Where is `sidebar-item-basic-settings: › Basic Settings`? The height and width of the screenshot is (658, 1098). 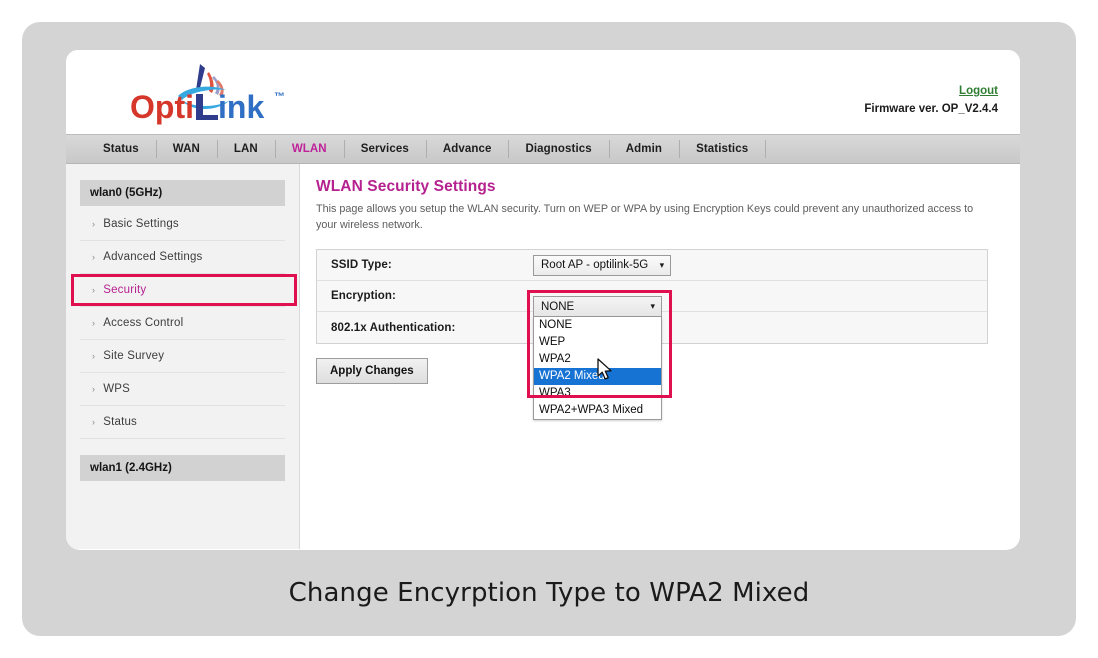
sidebar-item-basic-settings: › Basic Settings is located at coordinates (182, 224).